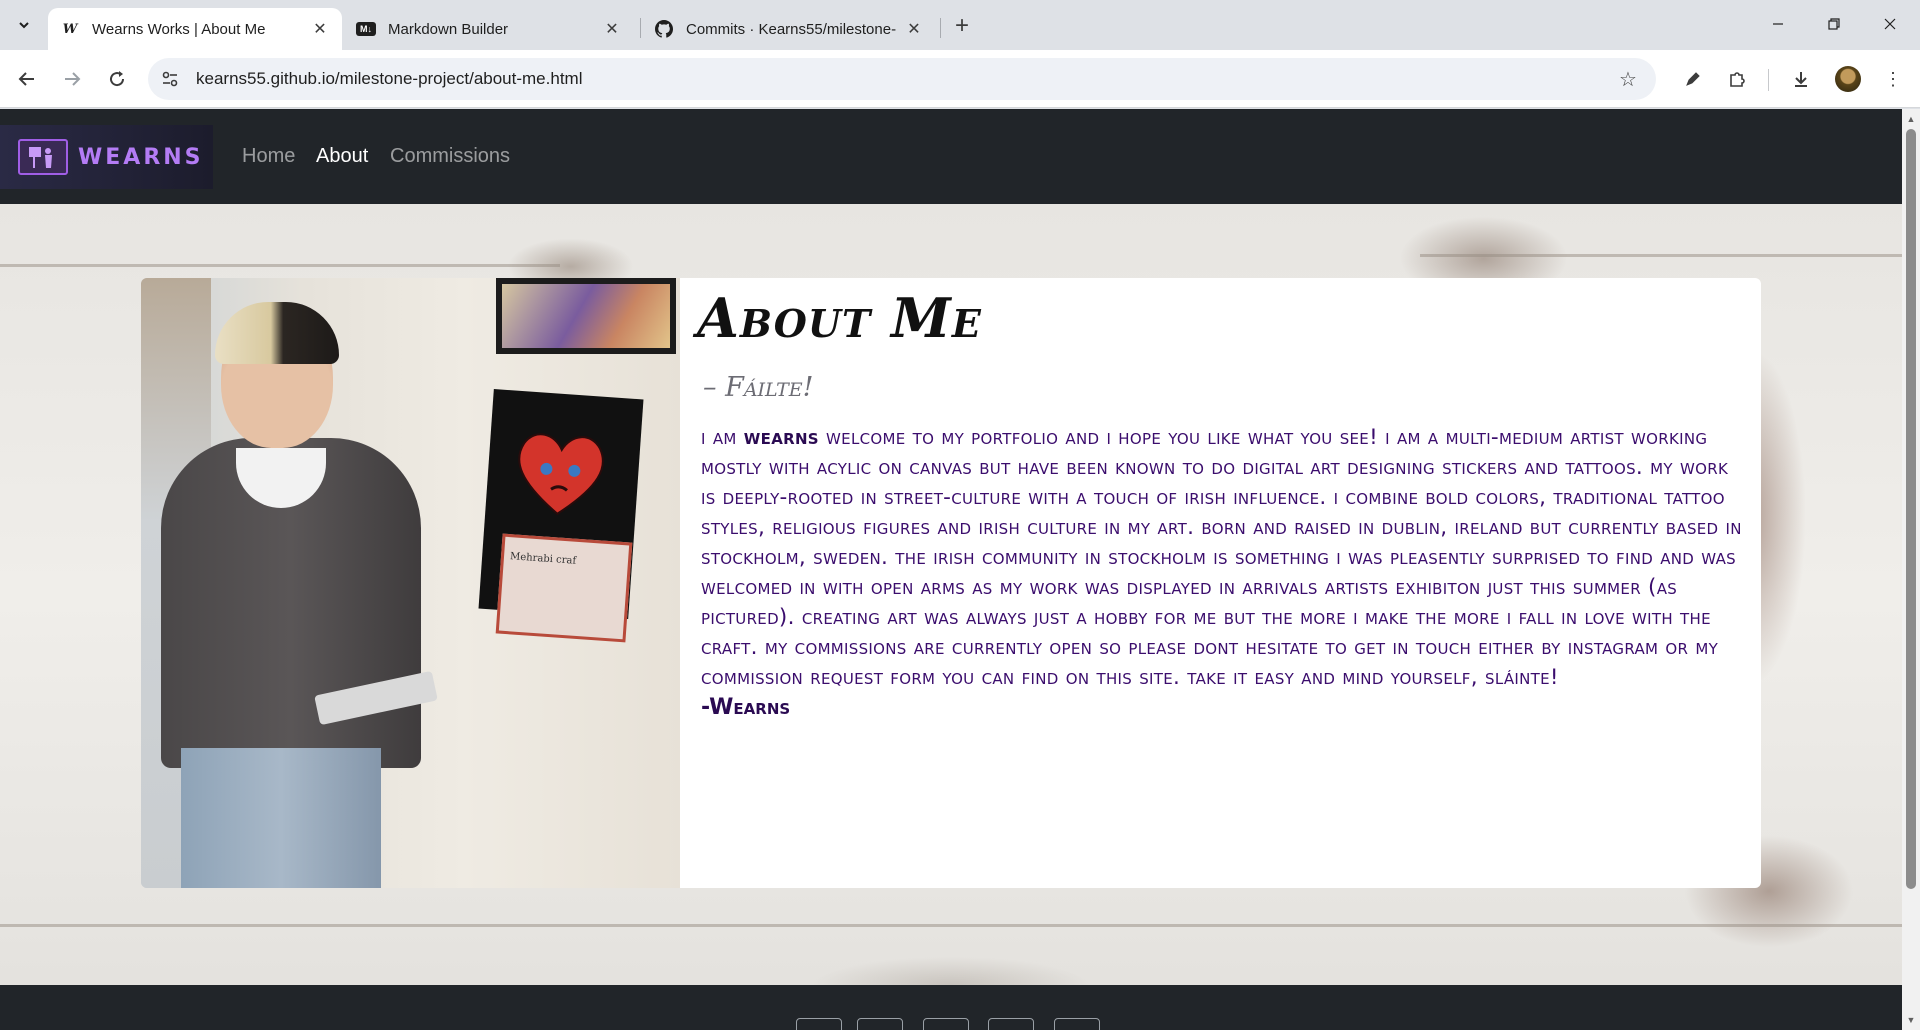  Describe the element at coordinates (586, 316) in the screenshot. I see `framed-artwork-top` at that location.